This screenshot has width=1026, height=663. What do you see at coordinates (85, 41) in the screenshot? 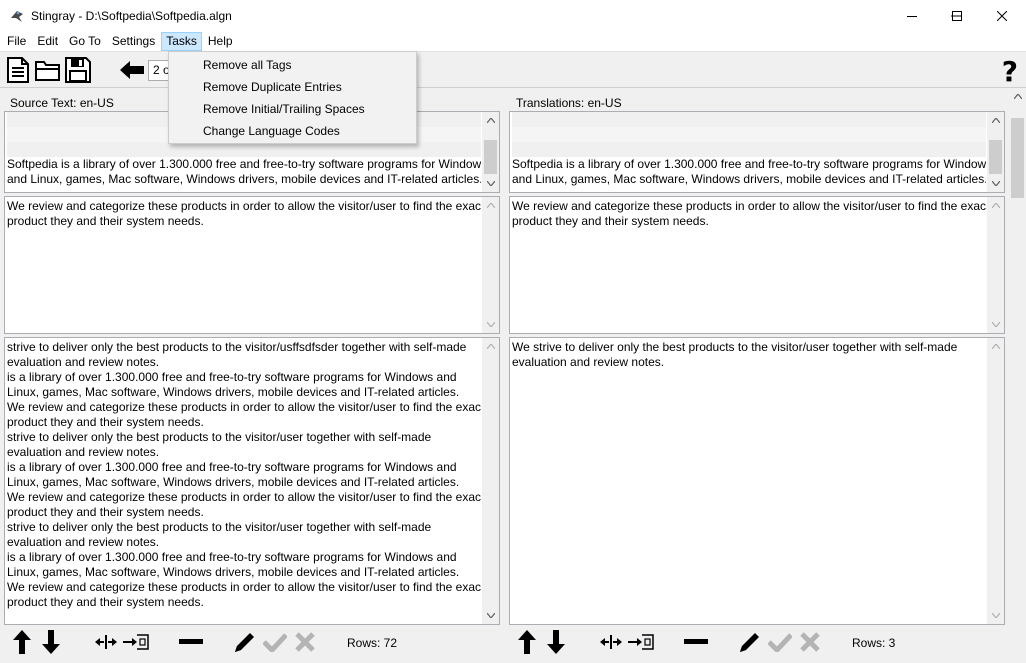
I see `menu-goto: Go To` at bounding box center [85, 41].